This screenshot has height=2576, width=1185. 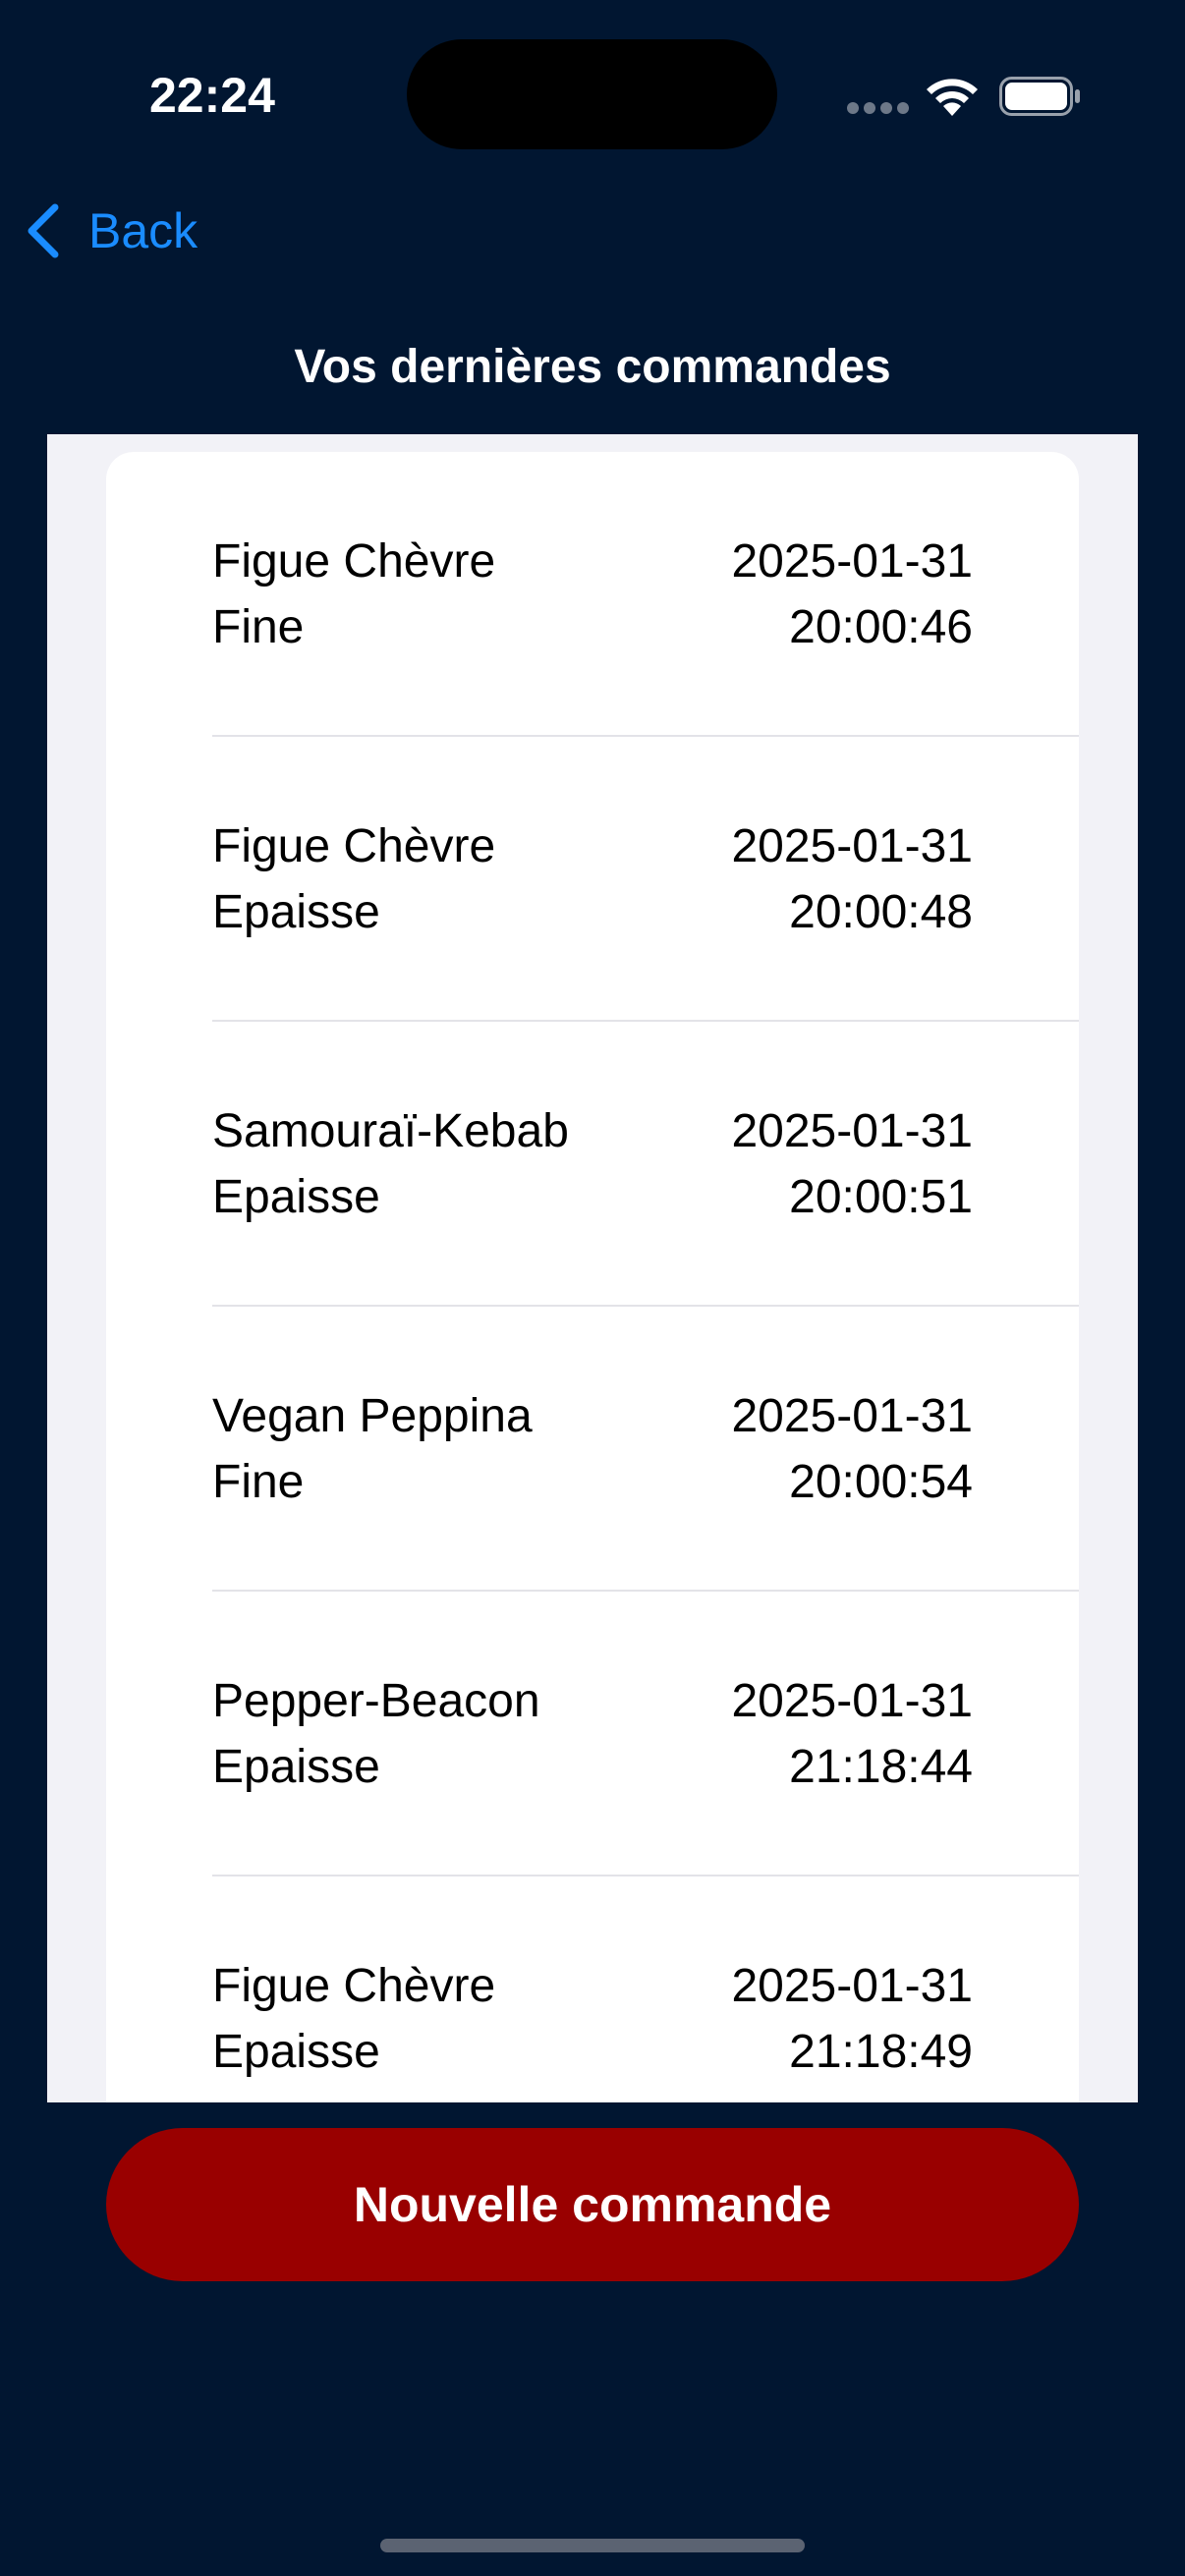 I want to click on order-name: Vegan Peppina Fine, so click(x=448, y=1449).